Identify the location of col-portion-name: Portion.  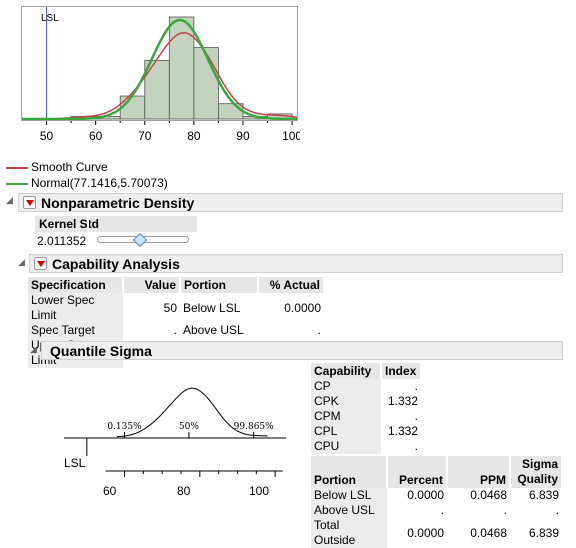
(349, 472).